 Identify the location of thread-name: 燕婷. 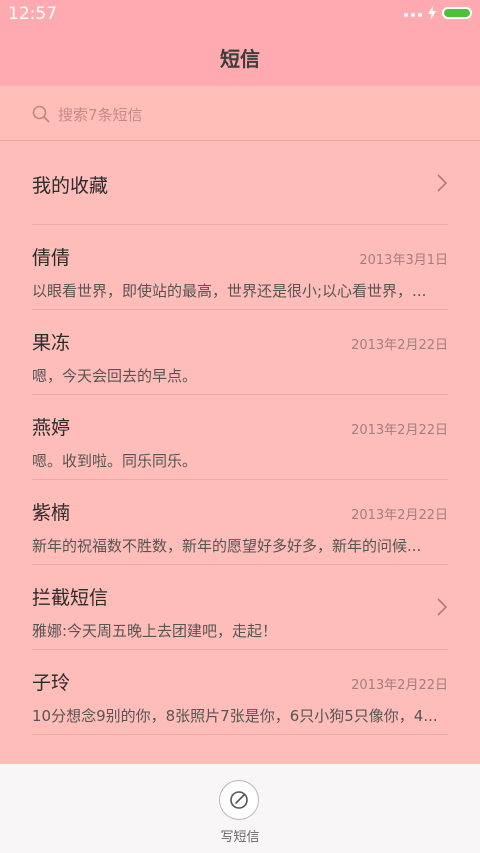
(51, 428).